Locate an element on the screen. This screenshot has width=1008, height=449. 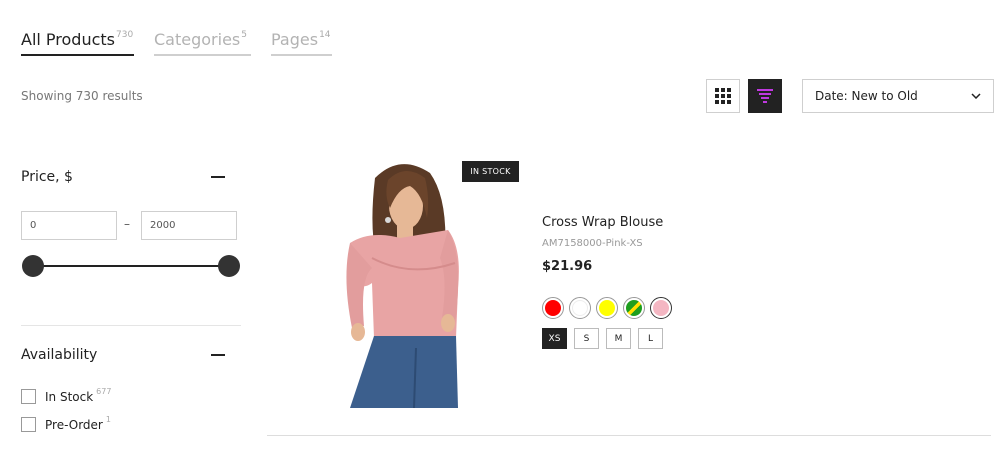
tab-categories: Categories 5 is located at coordinates (202, 43).